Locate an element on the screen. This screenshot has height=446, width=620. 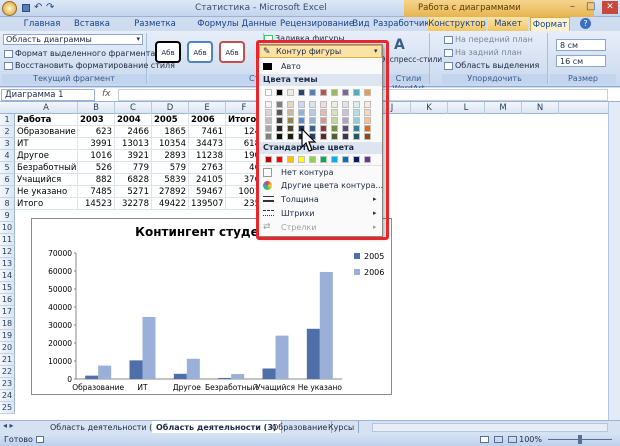
sheet-nav-icon: ◂ ▸ is located at coordinates (8, 425).